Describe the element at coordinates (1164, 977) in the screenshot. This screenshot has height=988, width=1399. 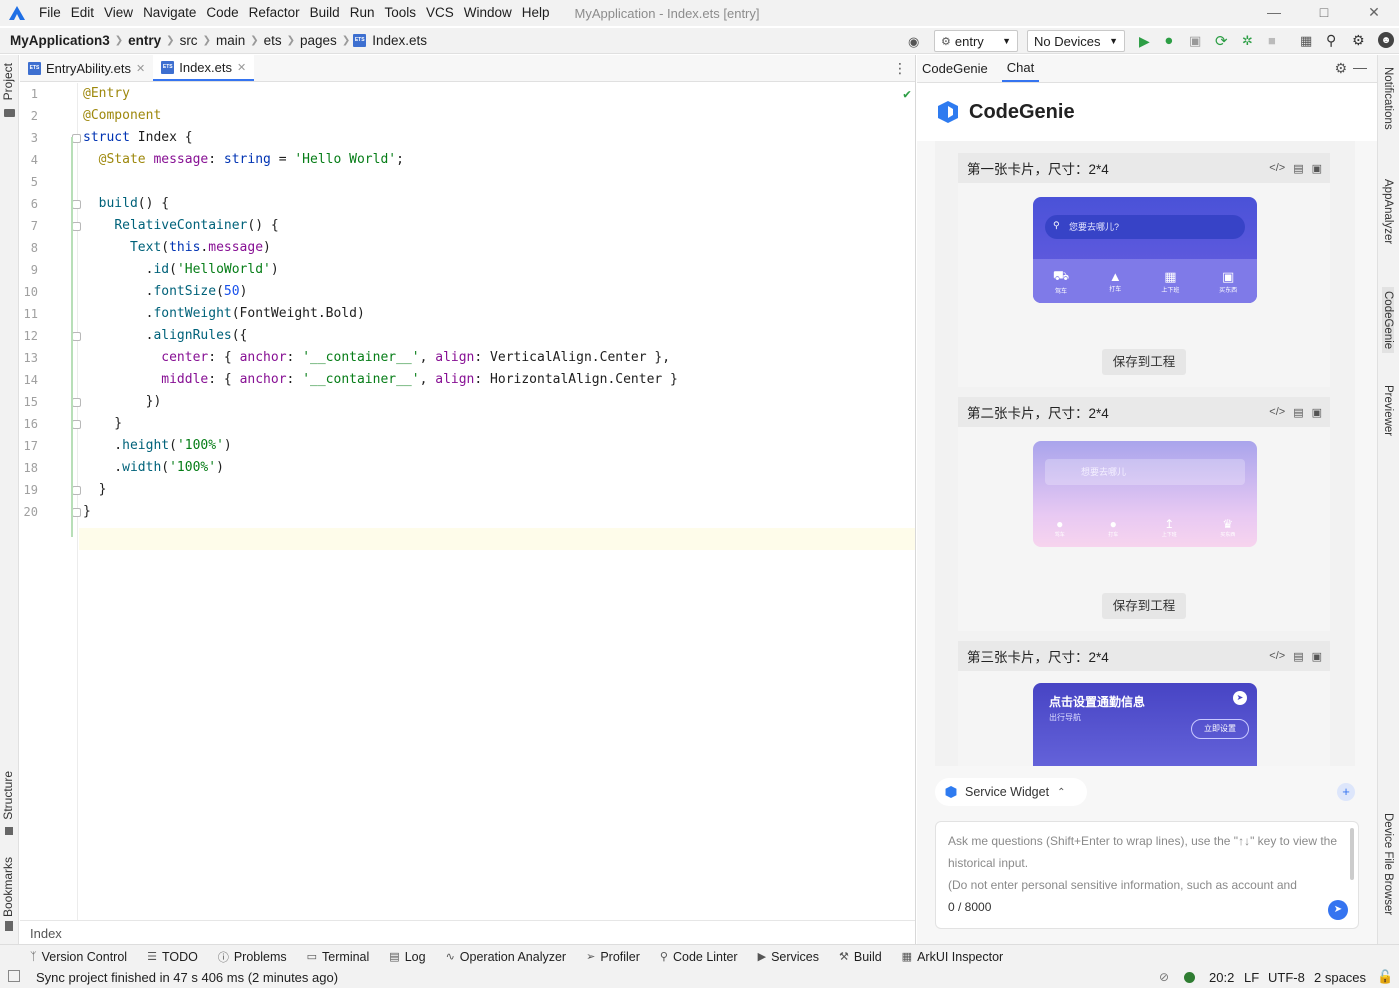
I see `no-inspect-icon: ⊘` at that location.